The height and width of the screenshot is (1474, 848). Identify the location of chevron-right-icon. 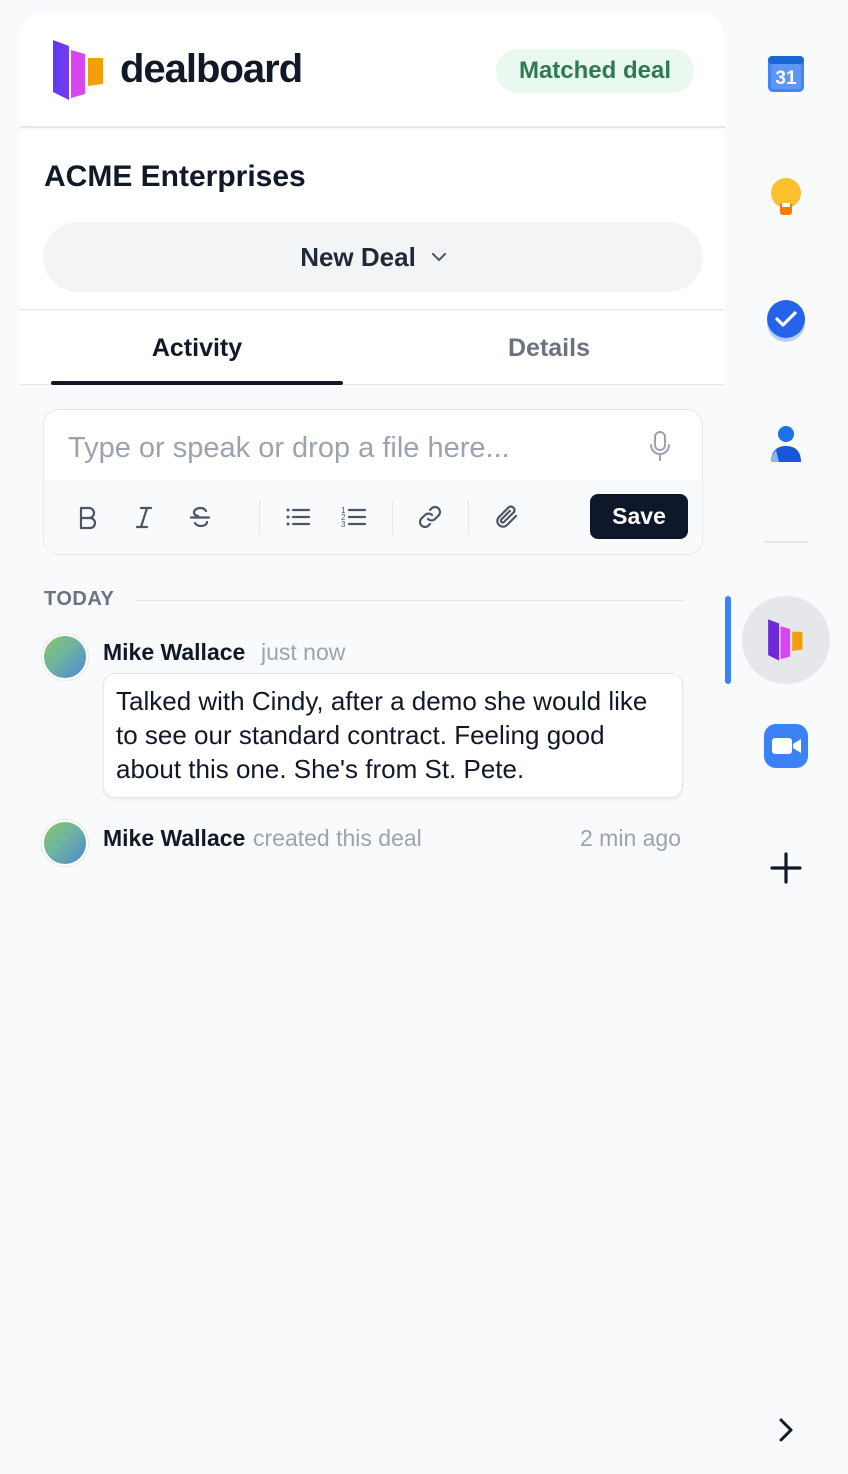
(786, 1430).